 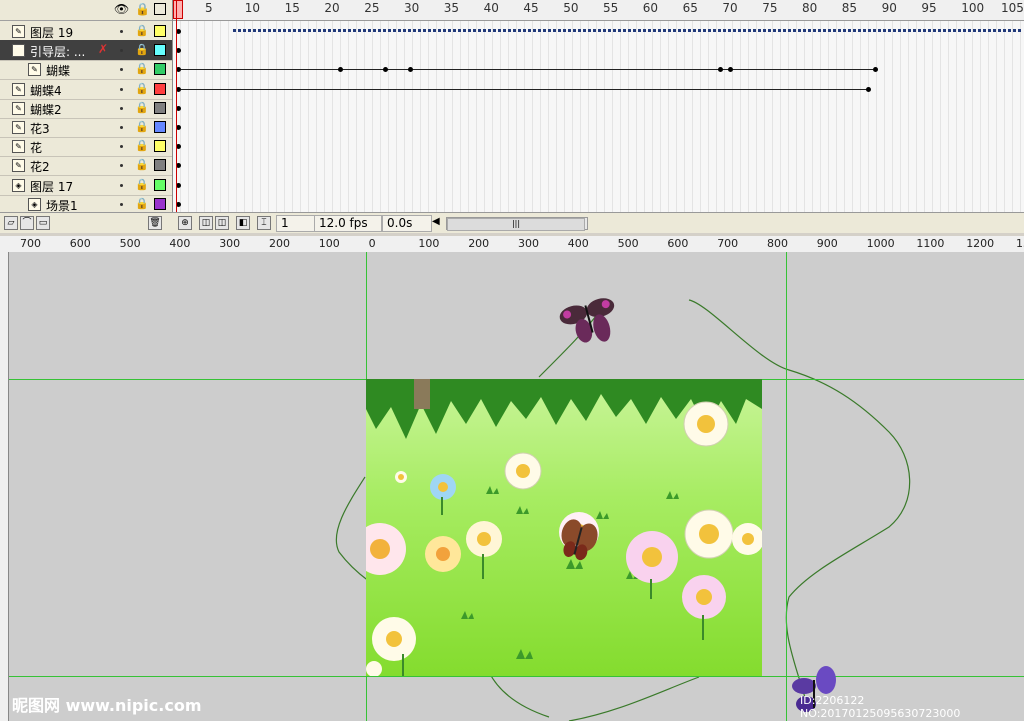 What do you see at coordinates (185, 223) in the screenshot?
I see `center-frame-icon: ⊕` at bounding box center [185, 223].